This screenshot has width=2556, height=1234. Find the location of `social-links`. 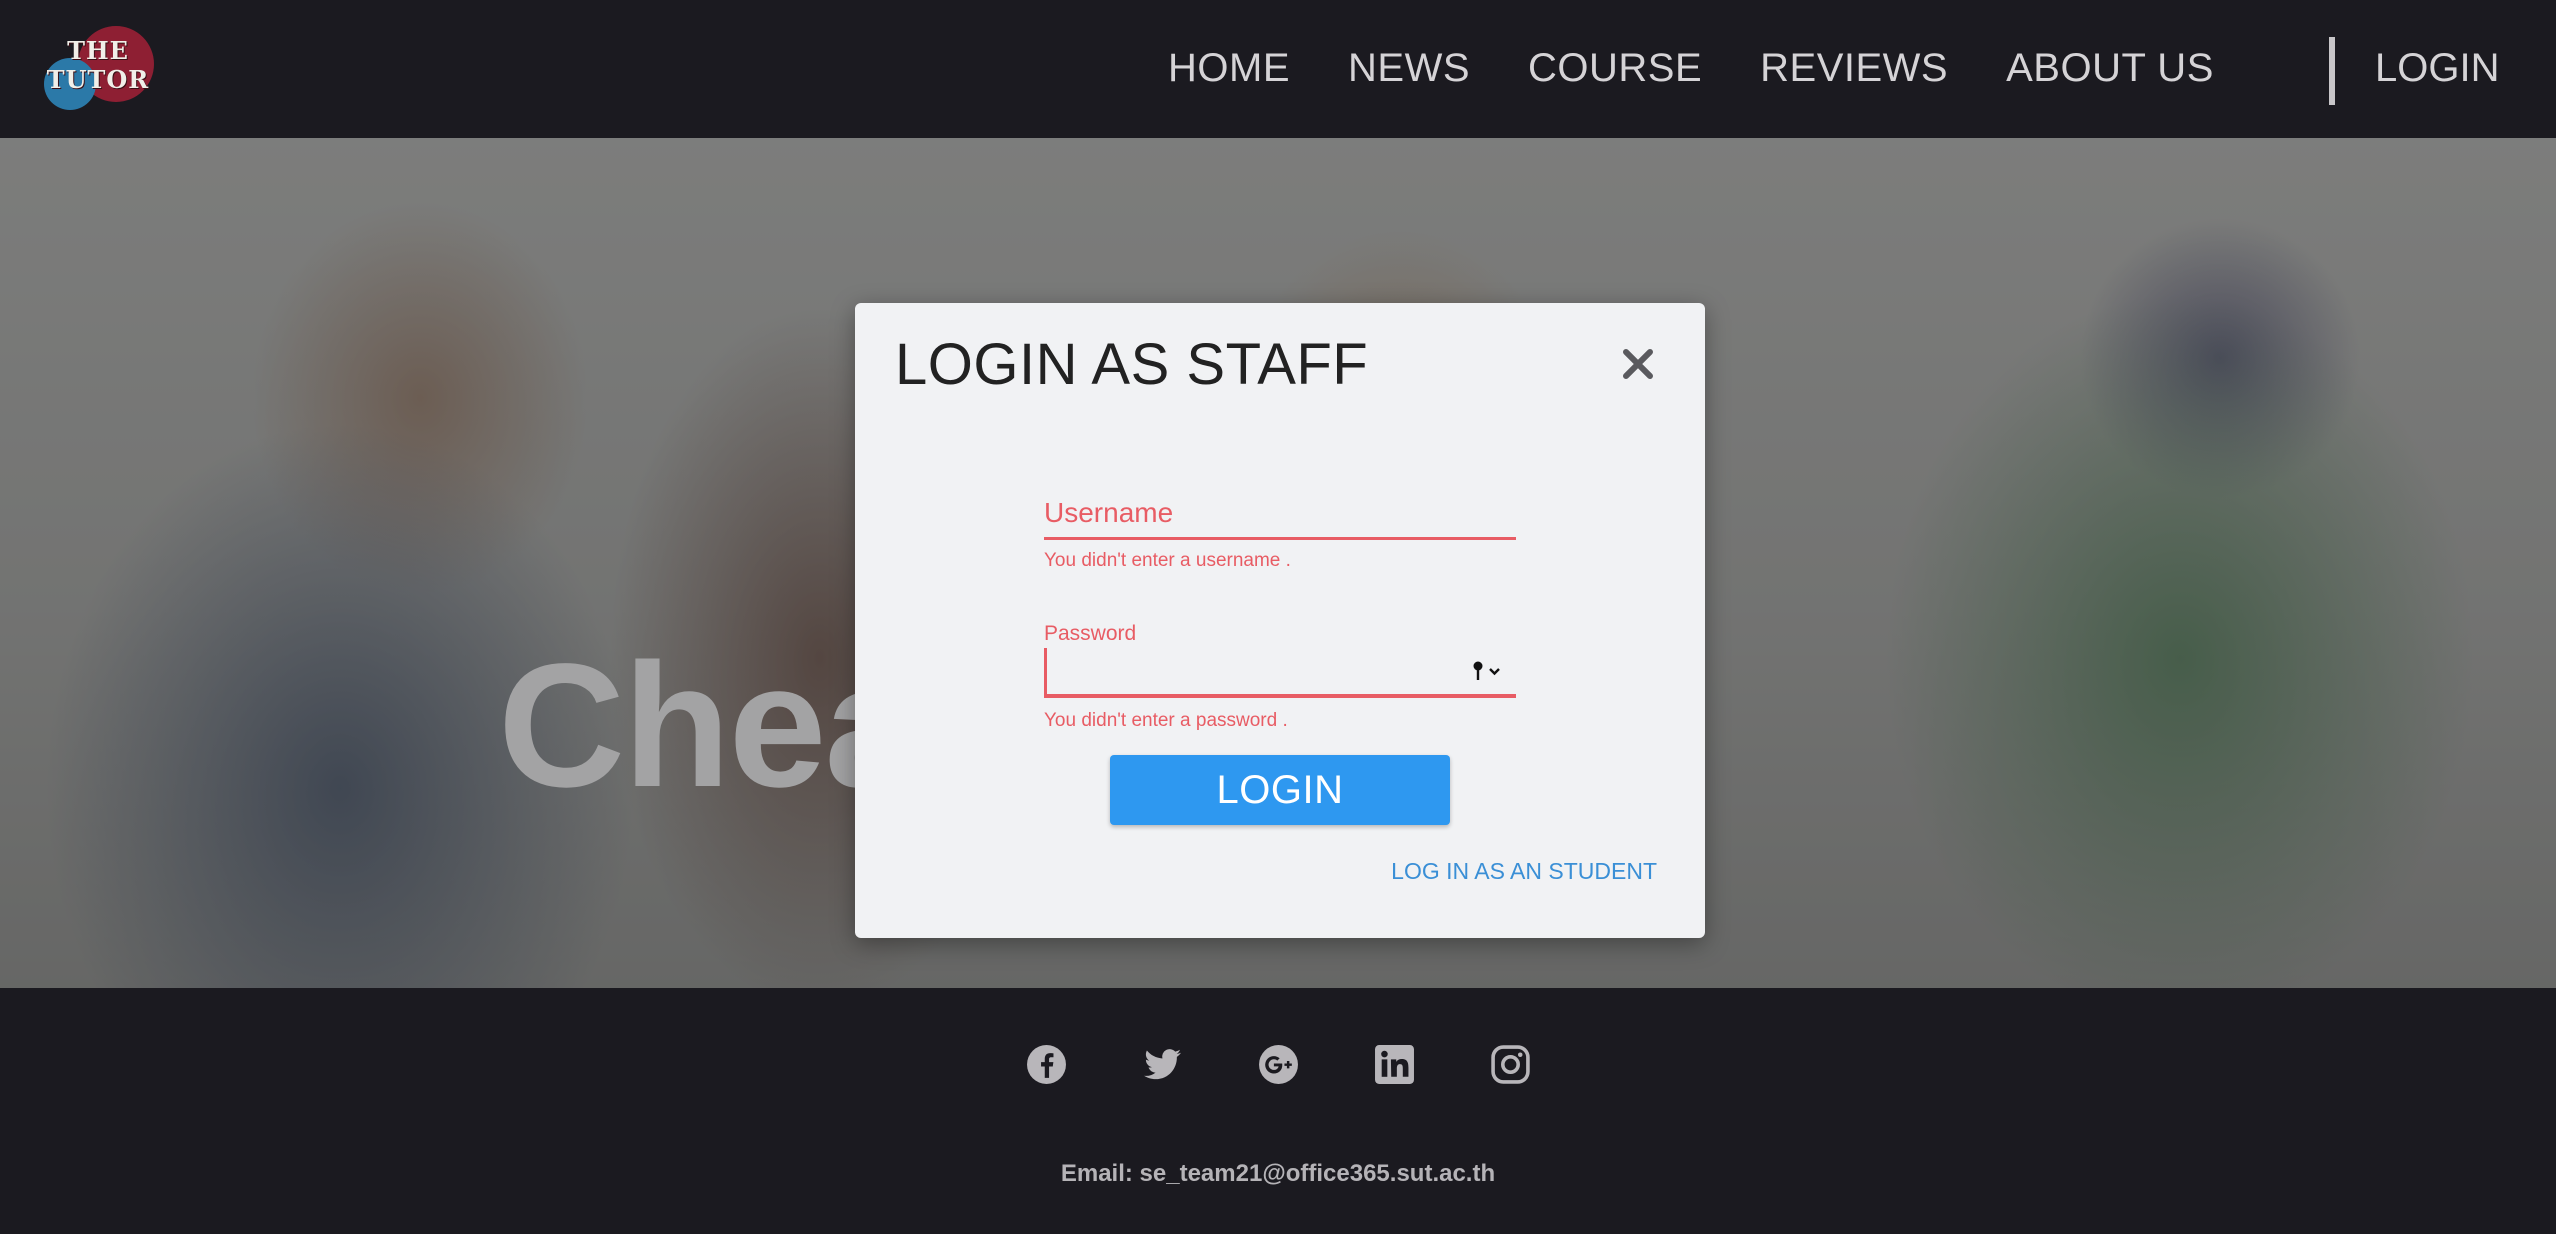

social-links is located at coordinates (1278, 1064).